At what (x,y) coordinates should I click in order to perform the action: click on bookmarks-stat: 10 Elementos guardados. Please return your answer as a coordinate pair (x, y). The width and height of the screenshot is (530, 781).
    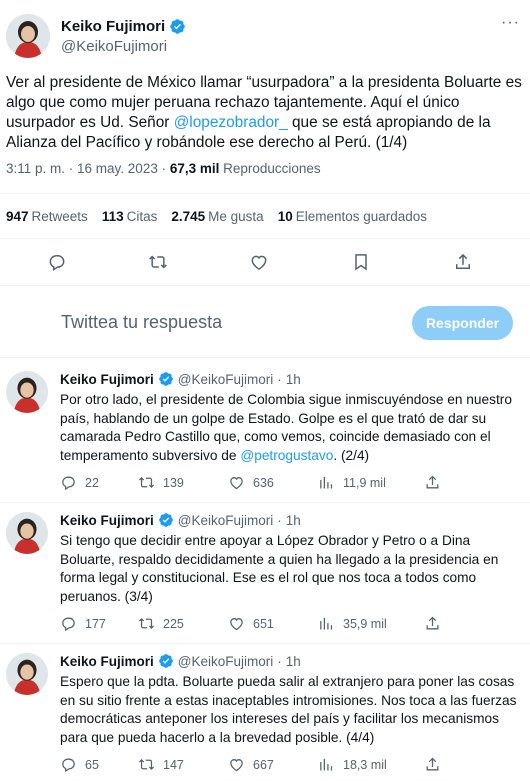
    Looking at the image, I should click on (352, 216).